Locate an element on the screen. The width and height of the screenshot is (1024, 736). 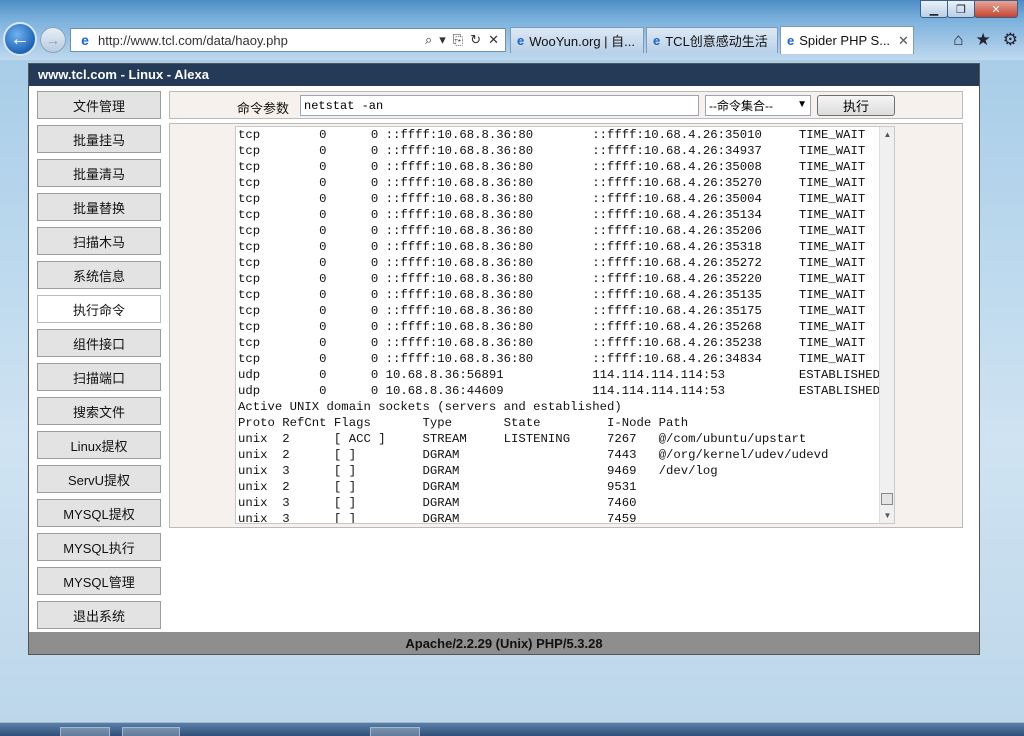
tab-spider-php: e Spider PHP S... ✕ is located at coordinates (847, 40).